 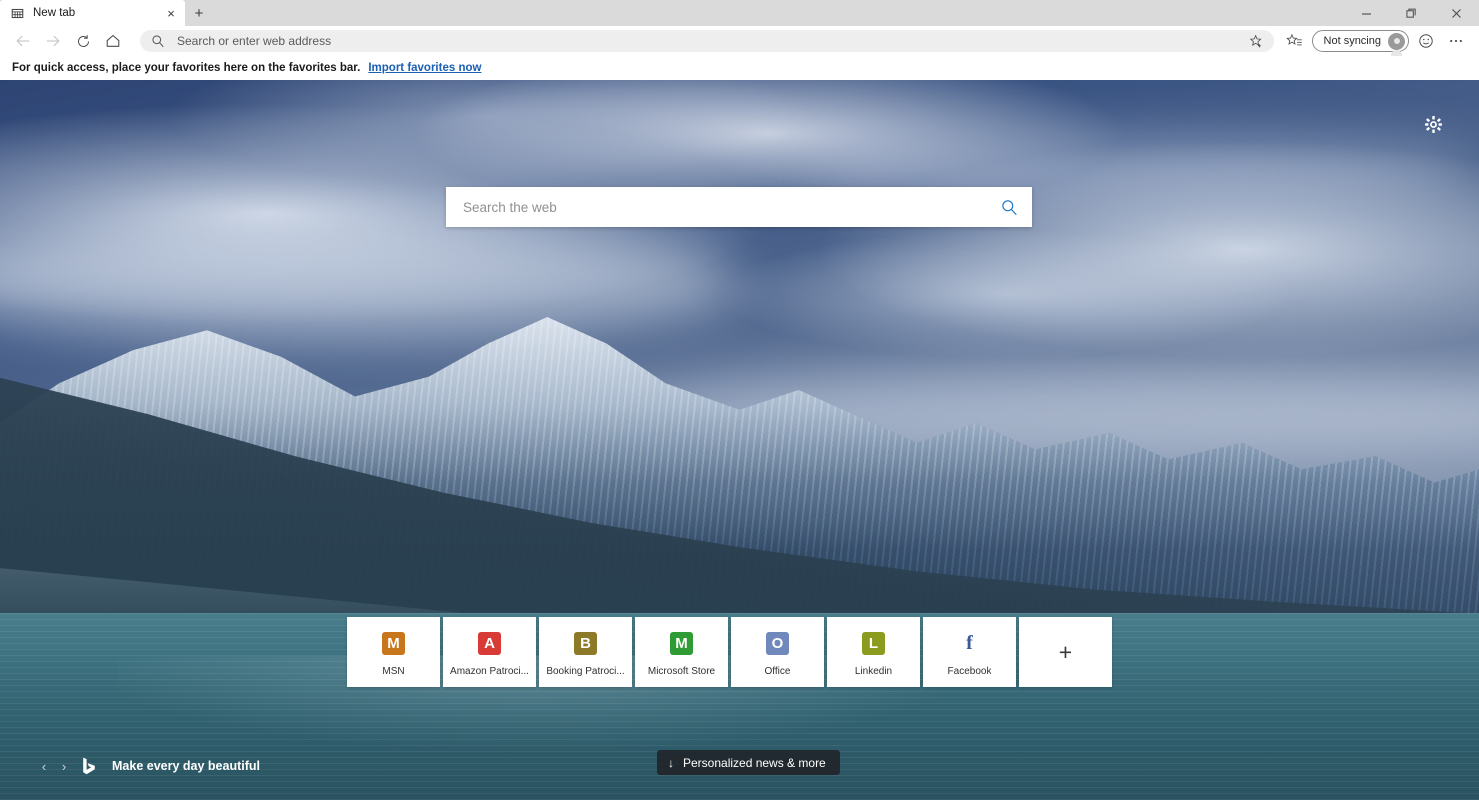 What do you see at coordinates (158, 41) in the screenshot?
I see `search-icon` at bounding box center [158, 41].